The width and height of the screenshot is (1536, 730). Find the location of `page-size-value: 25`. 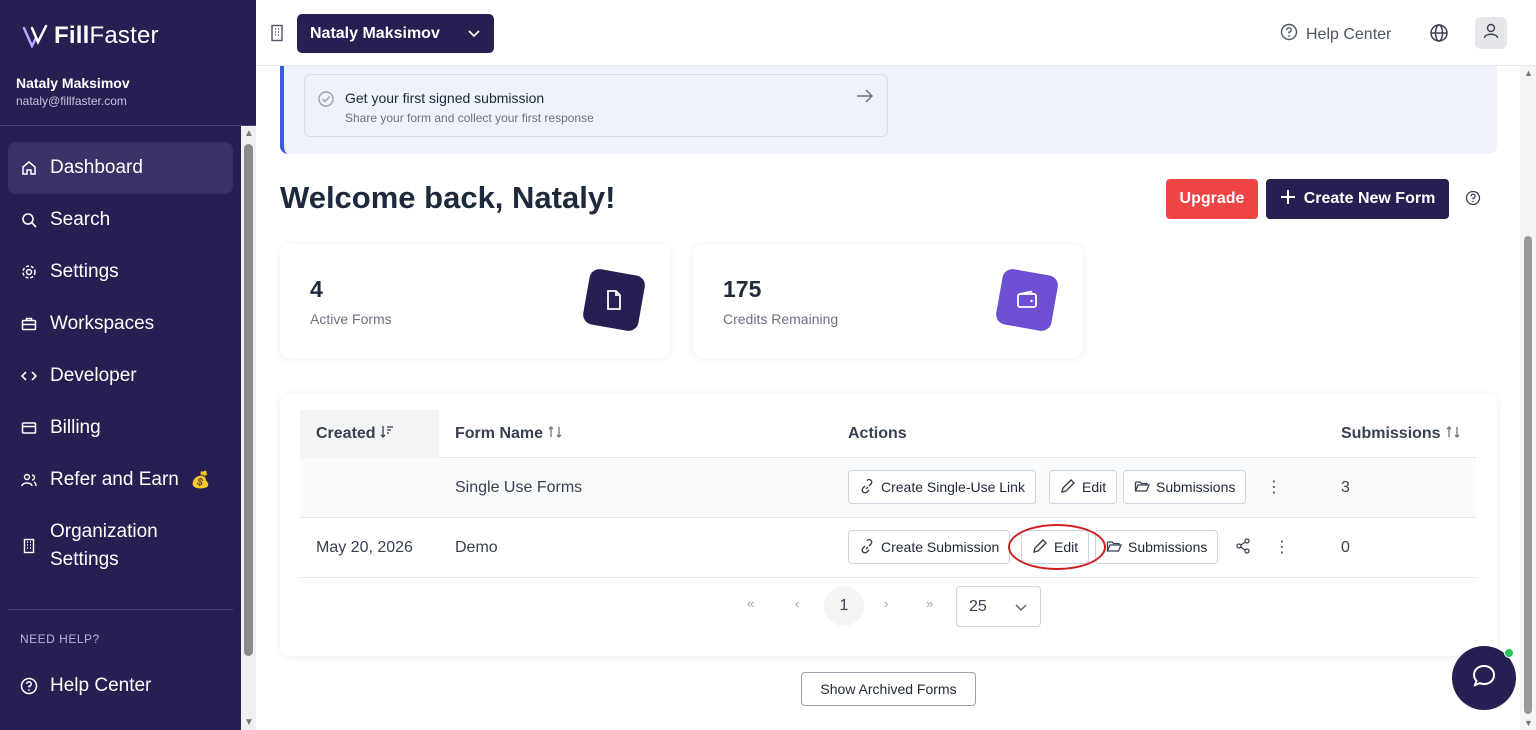

page-size-value: 25 is located at coordinates (978, 606).